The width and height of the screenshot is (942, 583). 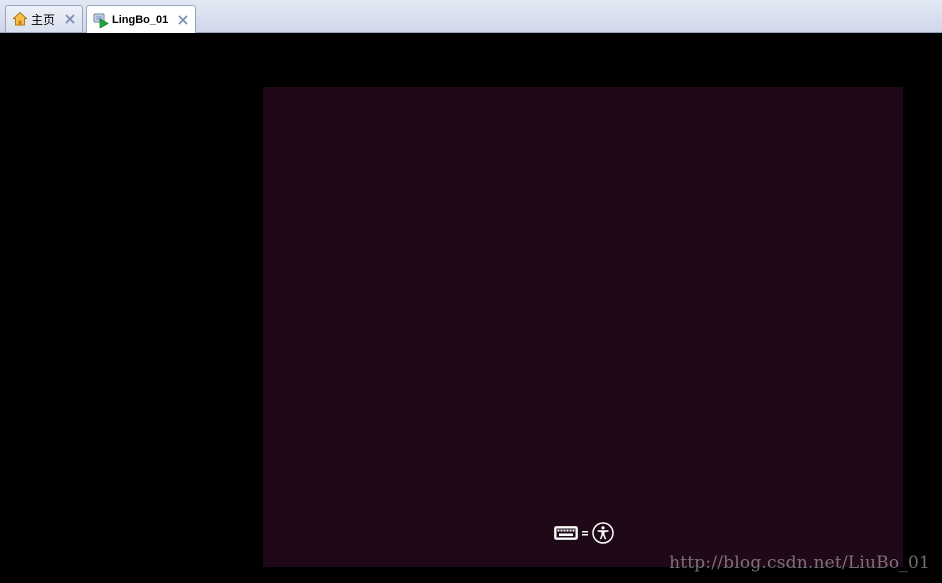 I want to click on watermark-text: http://blog.csdn.net/LiuBo_01, so click(x=799, y=563).